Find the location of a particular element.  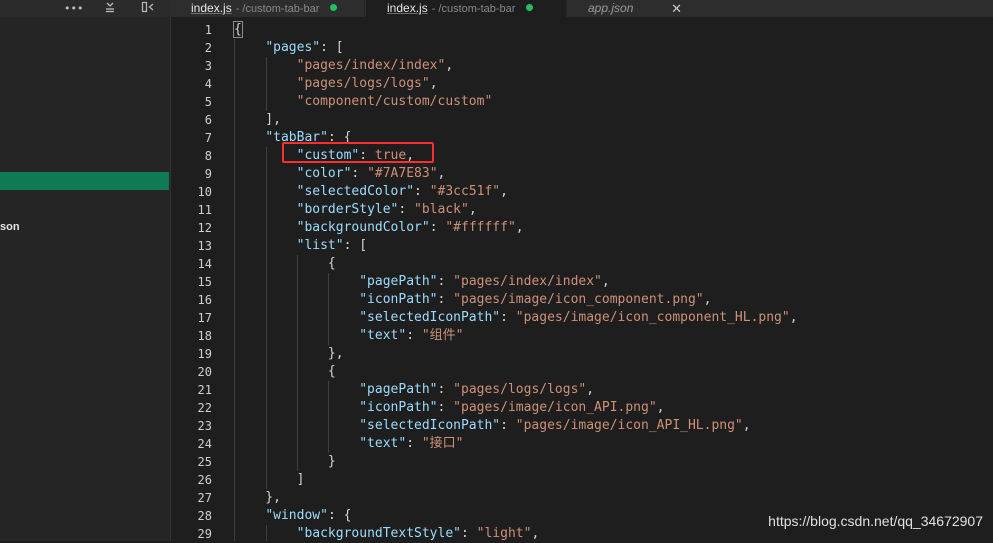

code-line: "pages/index/index", is located at coordinates (613, 66).